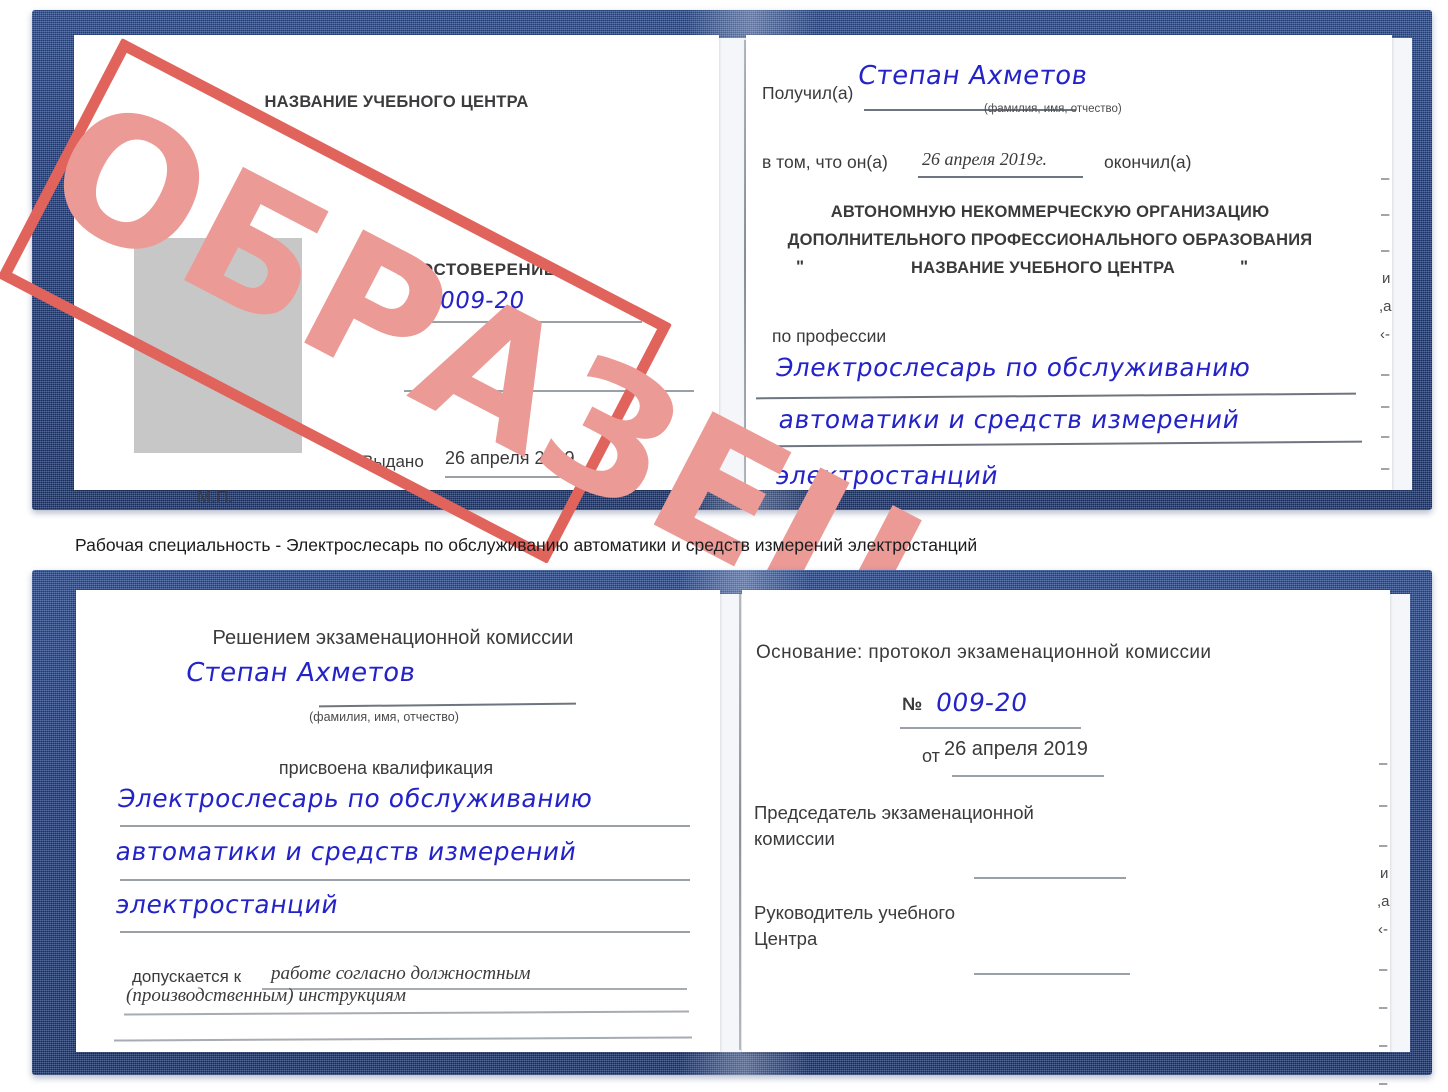 This screenshot has height=1092, width=1448. What do you see at coordinates (482, 301) in the screenshot?
I see `number-value-top: 009-20` at bounding box center [482, 301].